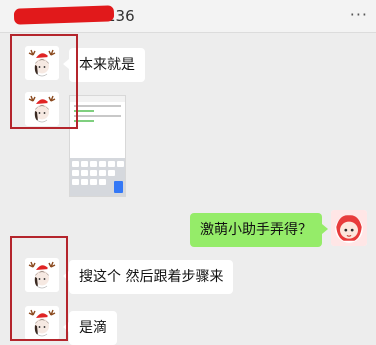 Image resolution: width=376 pixels, height=345 pixels. I want to click on more-dots-icon: ···, so click(359, 15).